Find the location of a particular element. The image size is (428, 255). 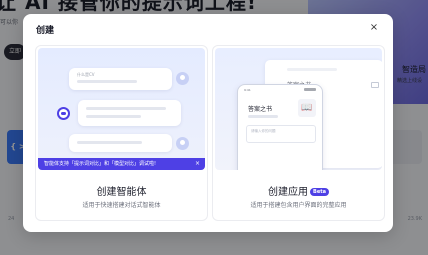

create-app-title: 创建应用 Beta is located at coordinates (298, 190).